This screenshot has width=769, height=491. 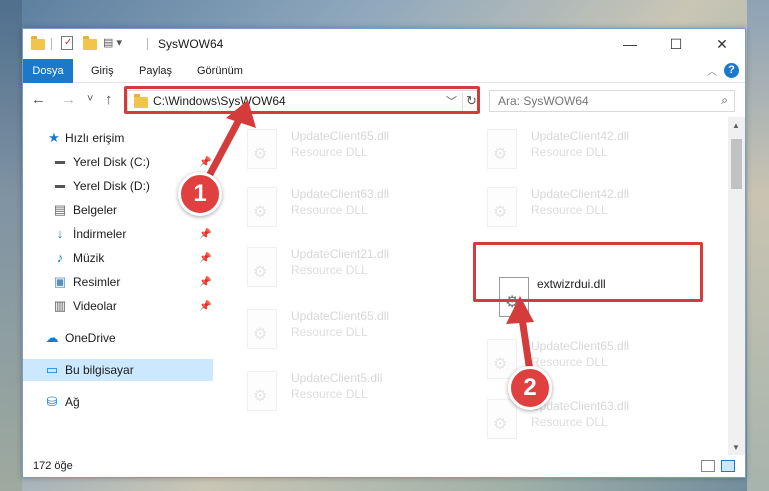 I want to click on sidebar-item-quick-access: ★ Hızlı erişim, so click(x=118, y=138).